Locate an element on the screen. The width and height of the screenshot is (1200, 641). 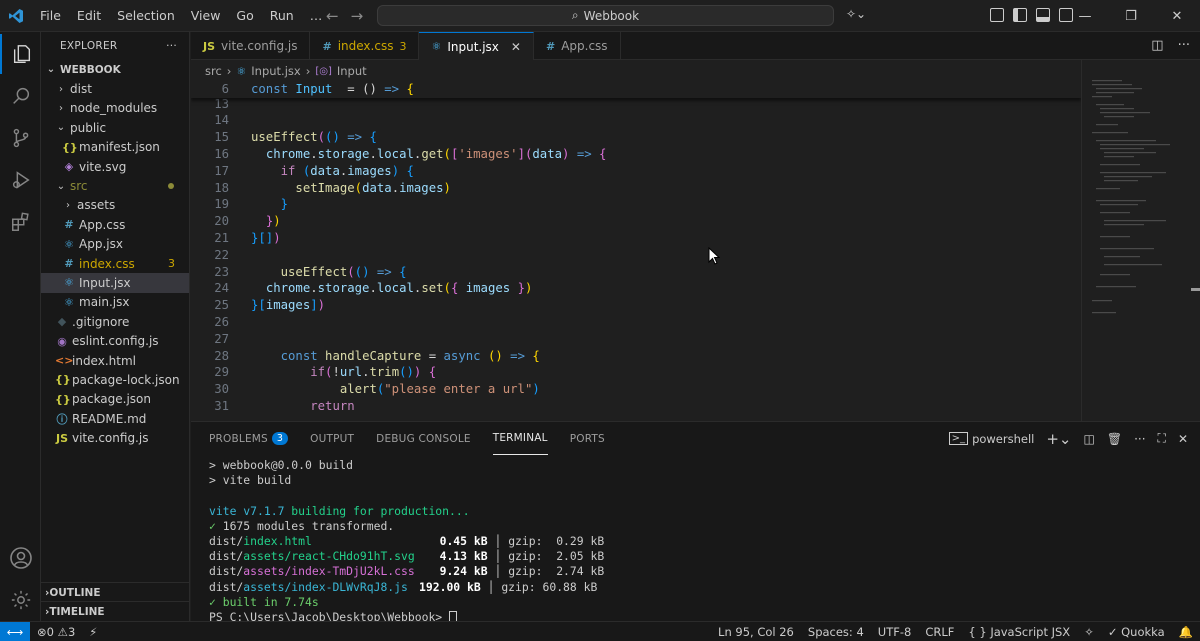
breadcrumb-folder: src is located at coordinates (213, 71).